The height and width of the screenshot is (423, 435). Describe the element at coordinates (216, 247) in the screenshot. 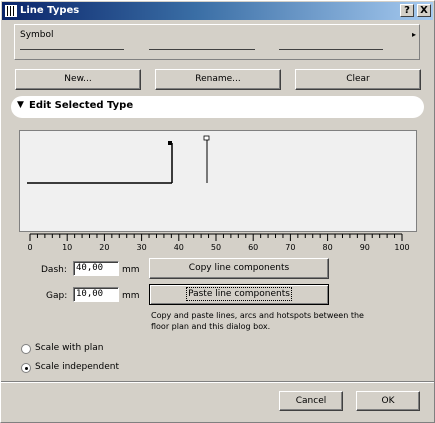

I see `ruler-tick-label: 50` at that location.